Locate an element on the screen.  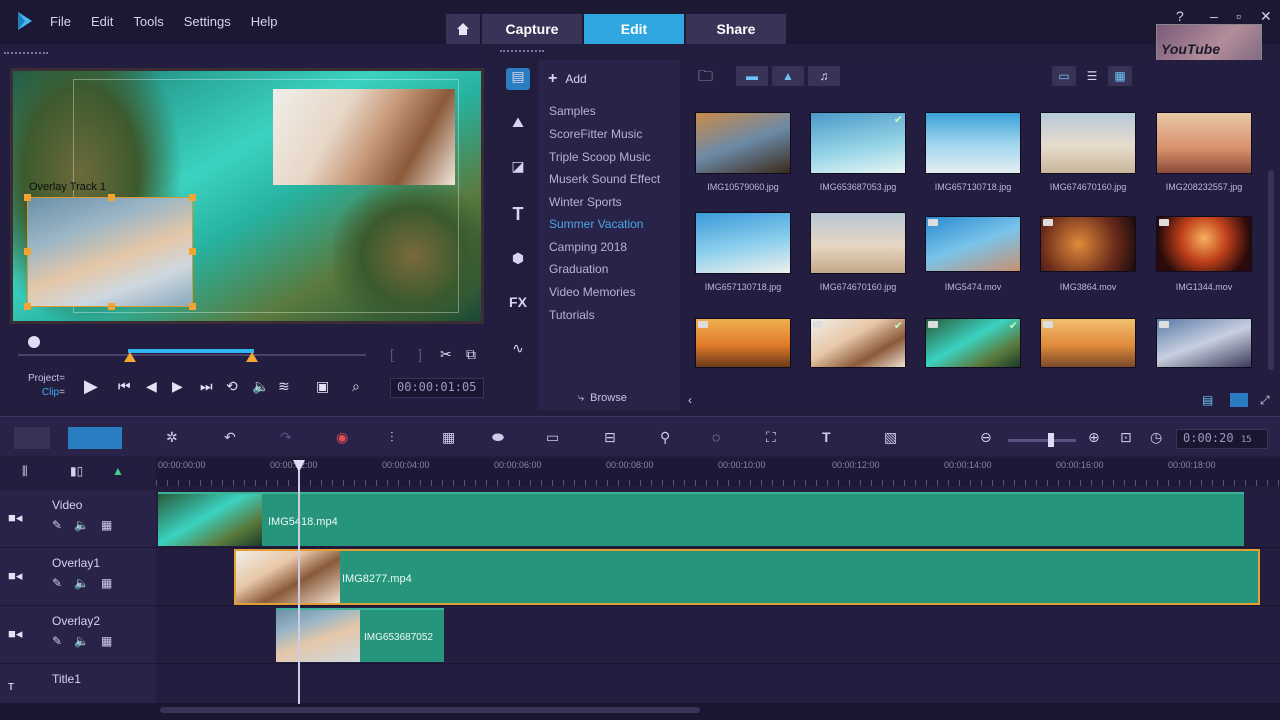
project-clip-toggle: Project= Clip= is located at coordinates (46, 386).